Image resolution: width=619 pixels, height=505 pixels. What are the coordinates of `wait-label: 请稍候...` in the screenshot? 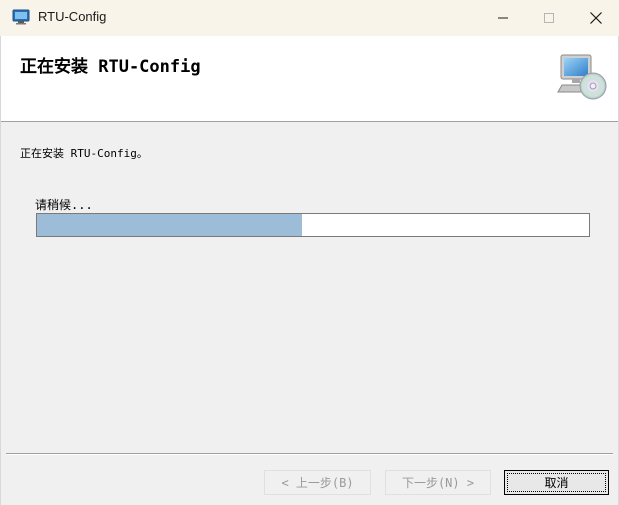 It's located at (64, 205).